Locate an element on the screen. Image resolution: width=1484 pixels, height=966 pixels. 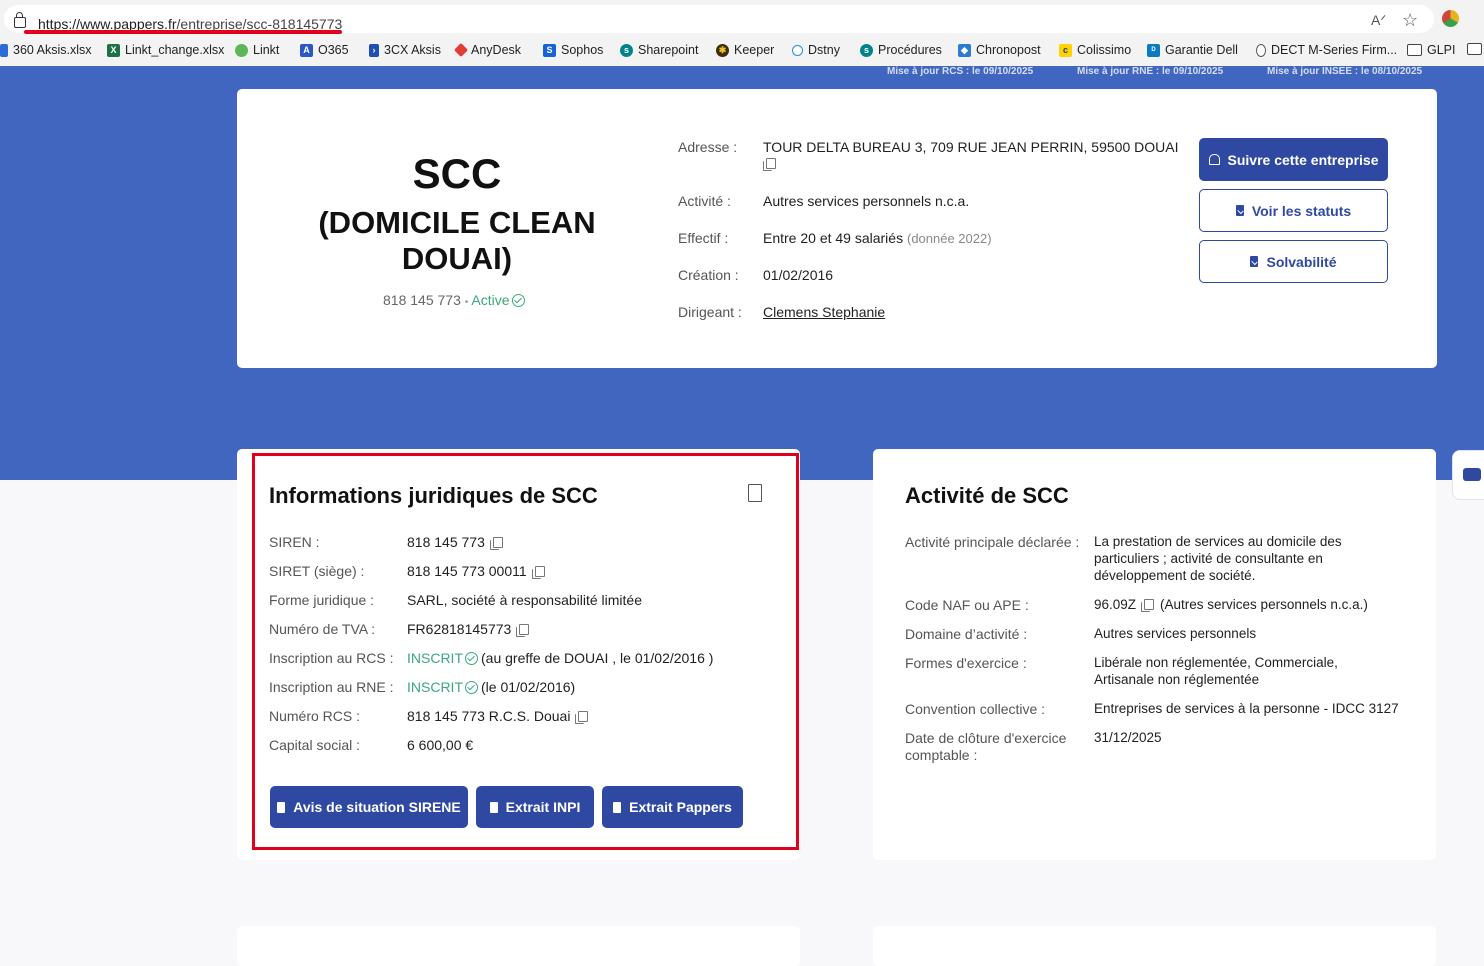
address-label: Adresse : is located at coordinates (708, 147).